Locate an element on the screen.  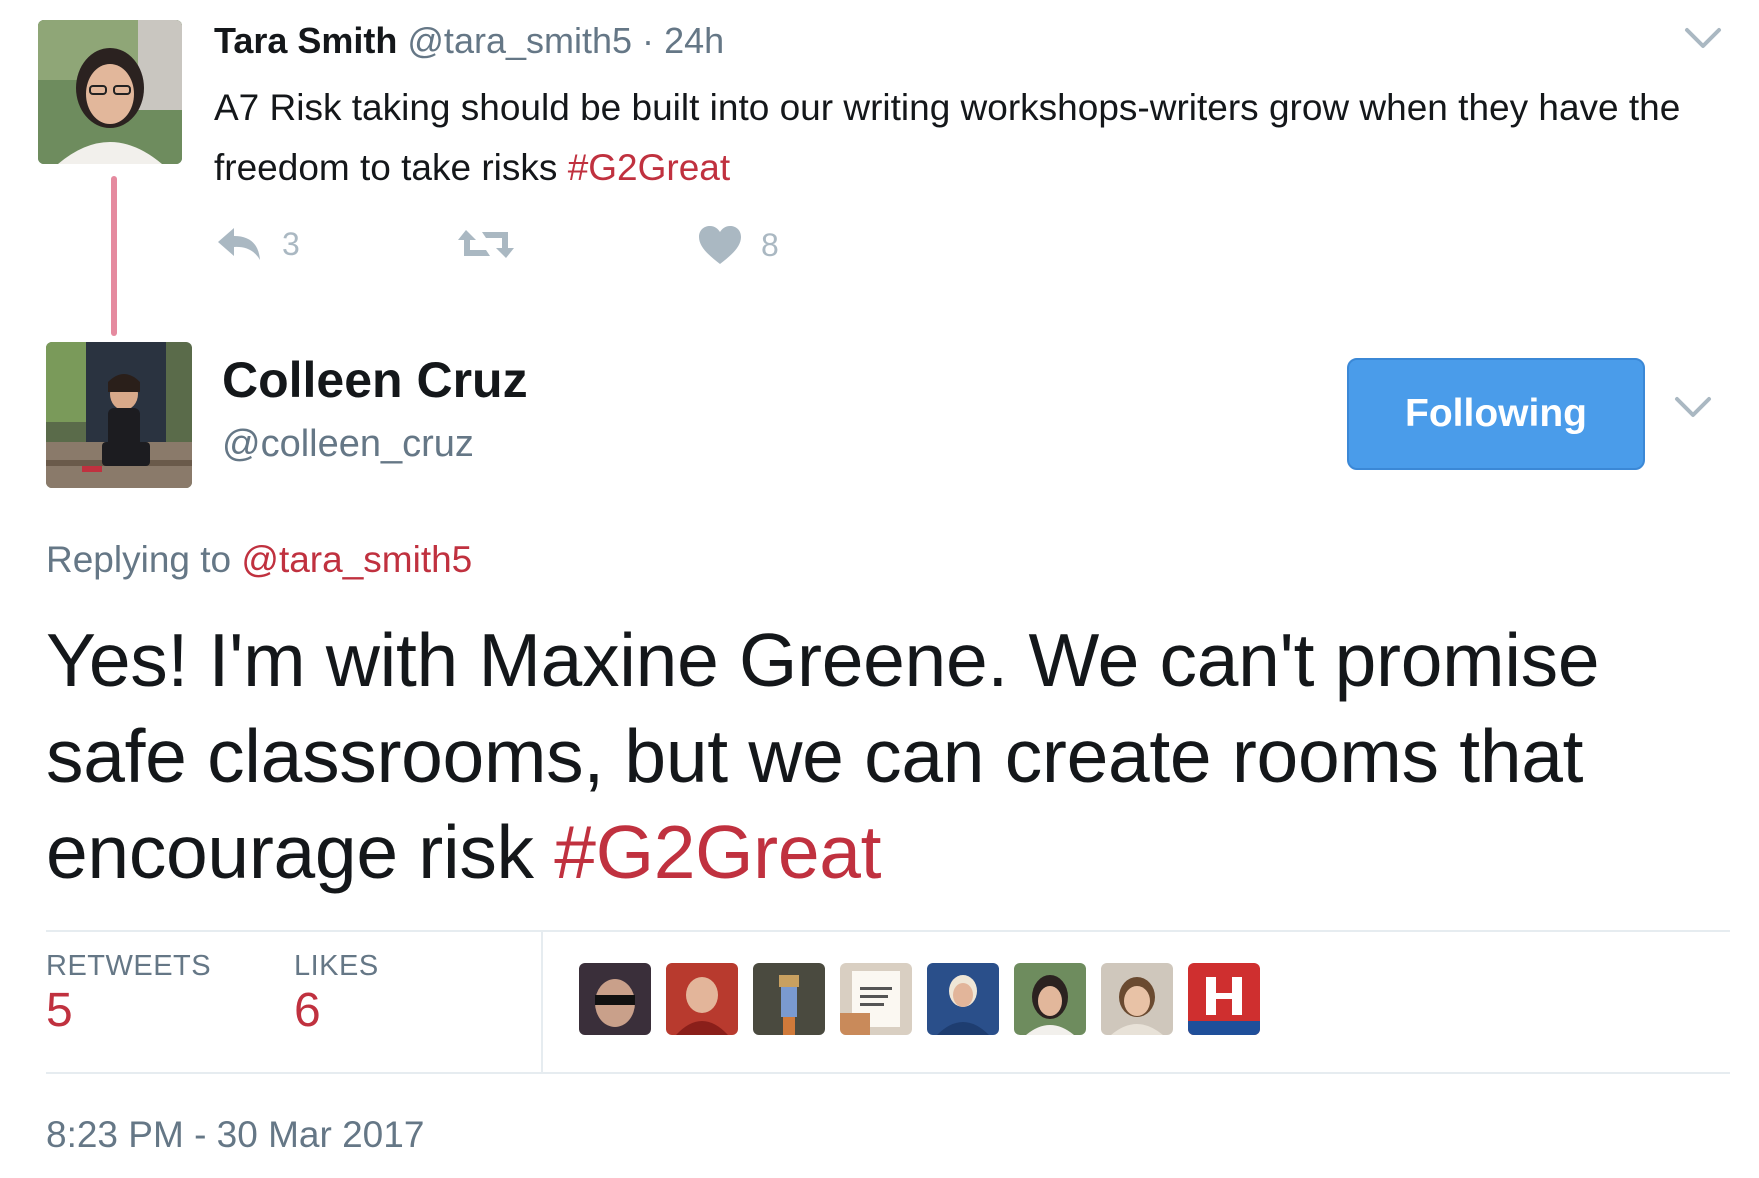
reply-action: 3 is located at coordinates (257, 244).